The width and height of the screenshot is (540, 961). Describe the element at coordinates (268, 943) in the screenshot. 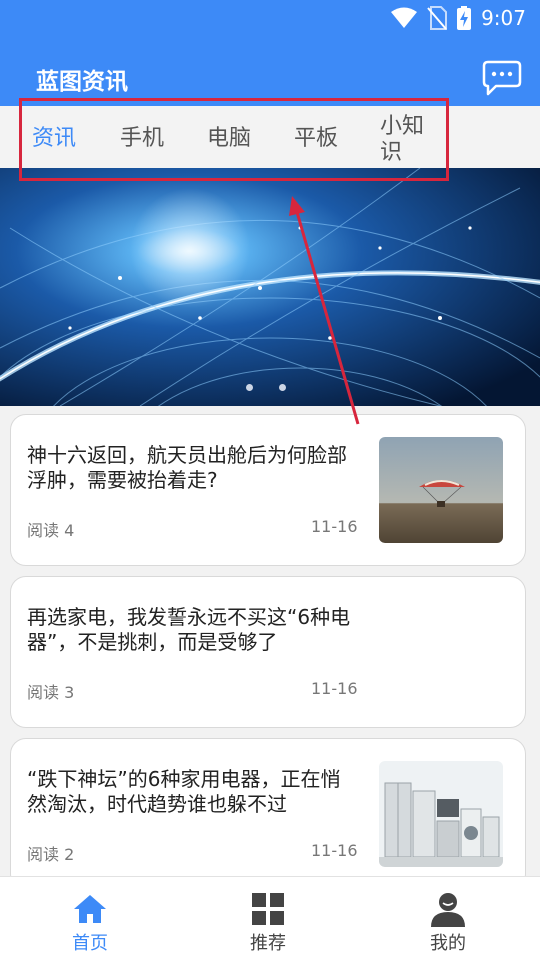

I see `nav-recommend-label: 推荐` at that location.